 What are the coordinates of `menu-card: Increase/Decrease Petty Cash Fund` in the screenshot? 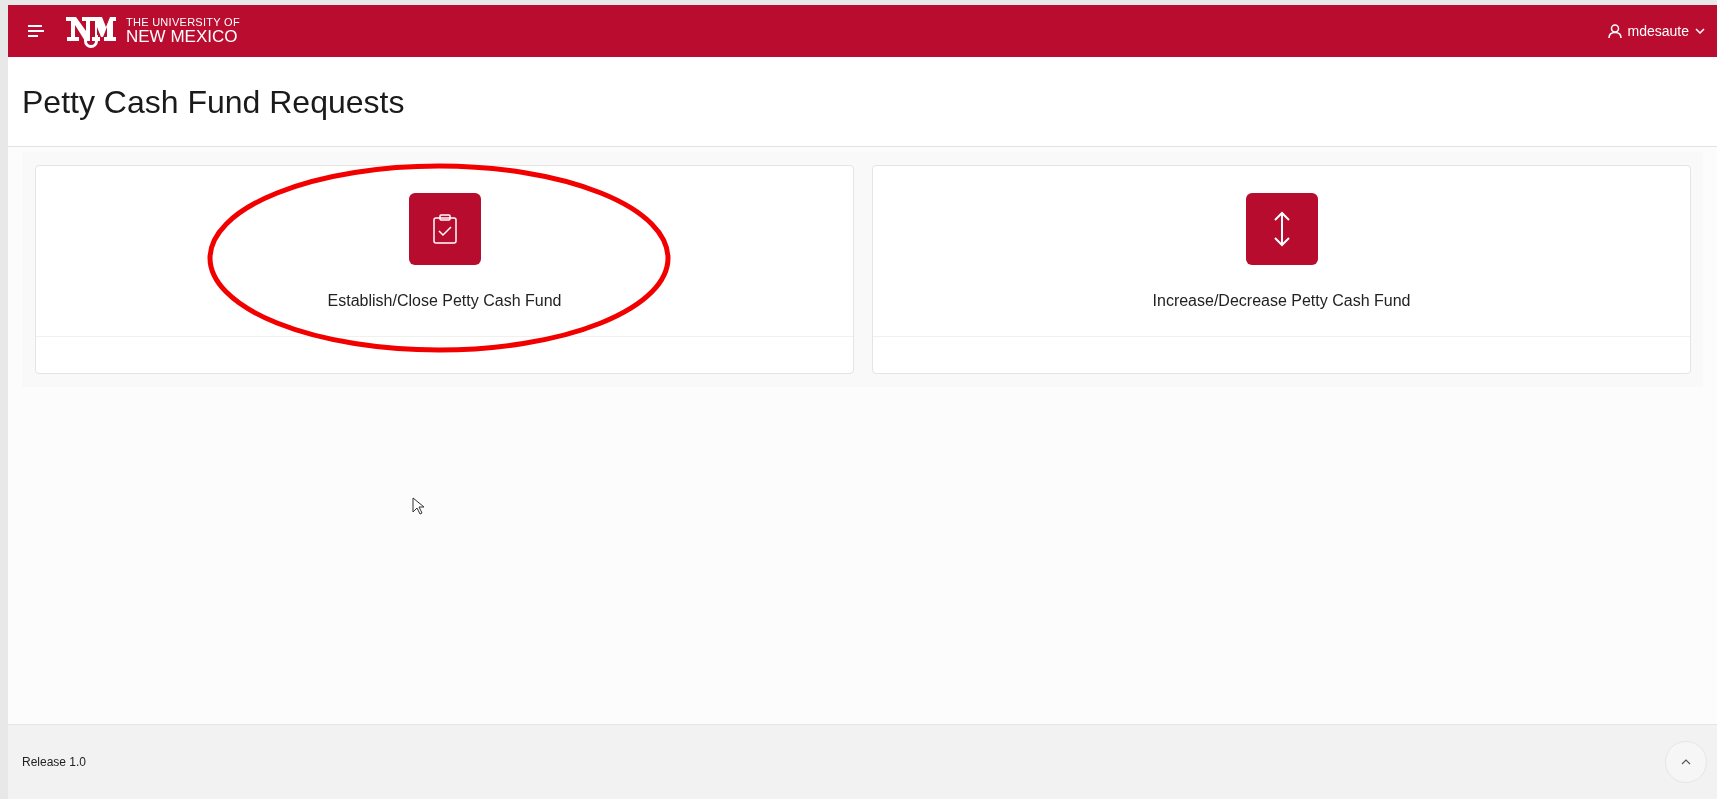 It's located at (1281, 269).